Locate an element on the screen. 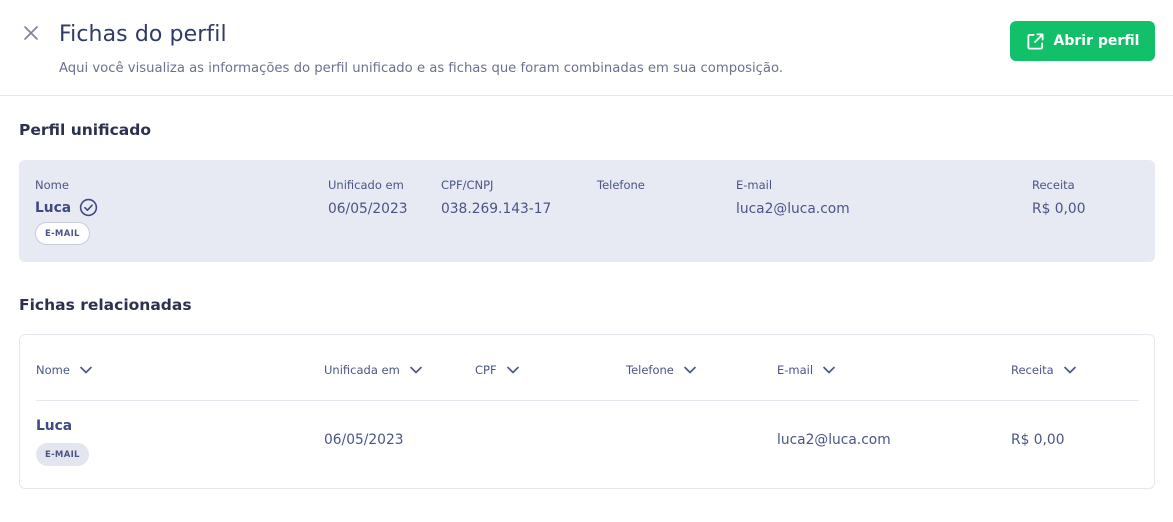  unified-name: Luca is located at coordinates (66, 207).